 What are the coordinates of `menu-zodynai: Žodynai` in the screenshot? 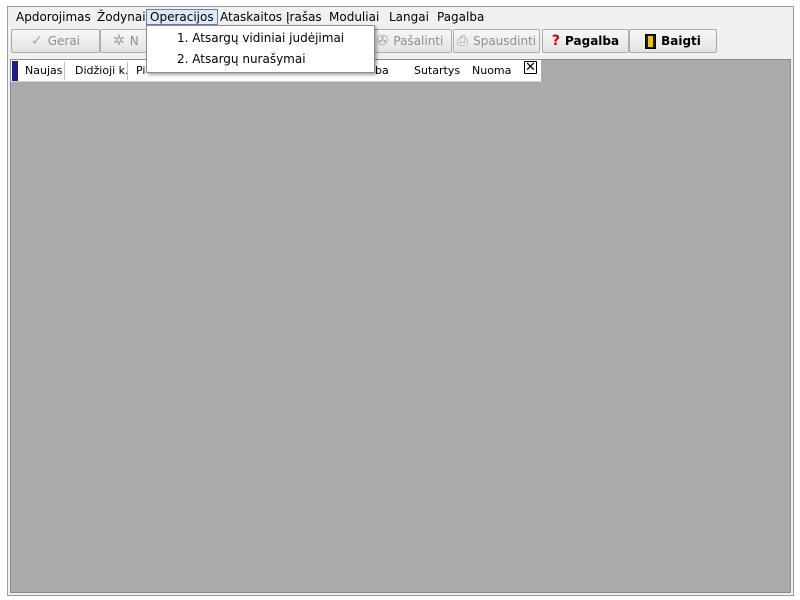 It's located at (121, 17).